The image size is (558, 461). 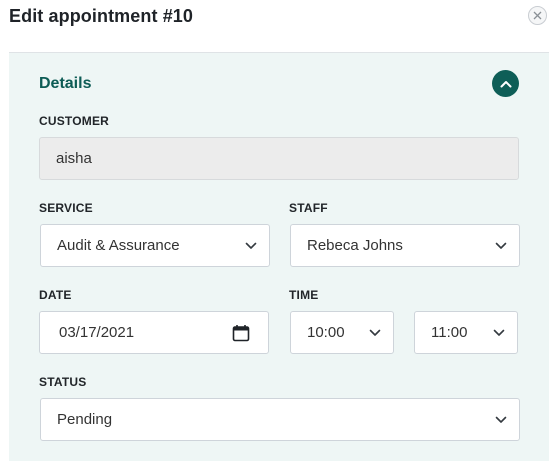 I want to click on service-select: Audit & Assurance, so click(x=155, y=245).